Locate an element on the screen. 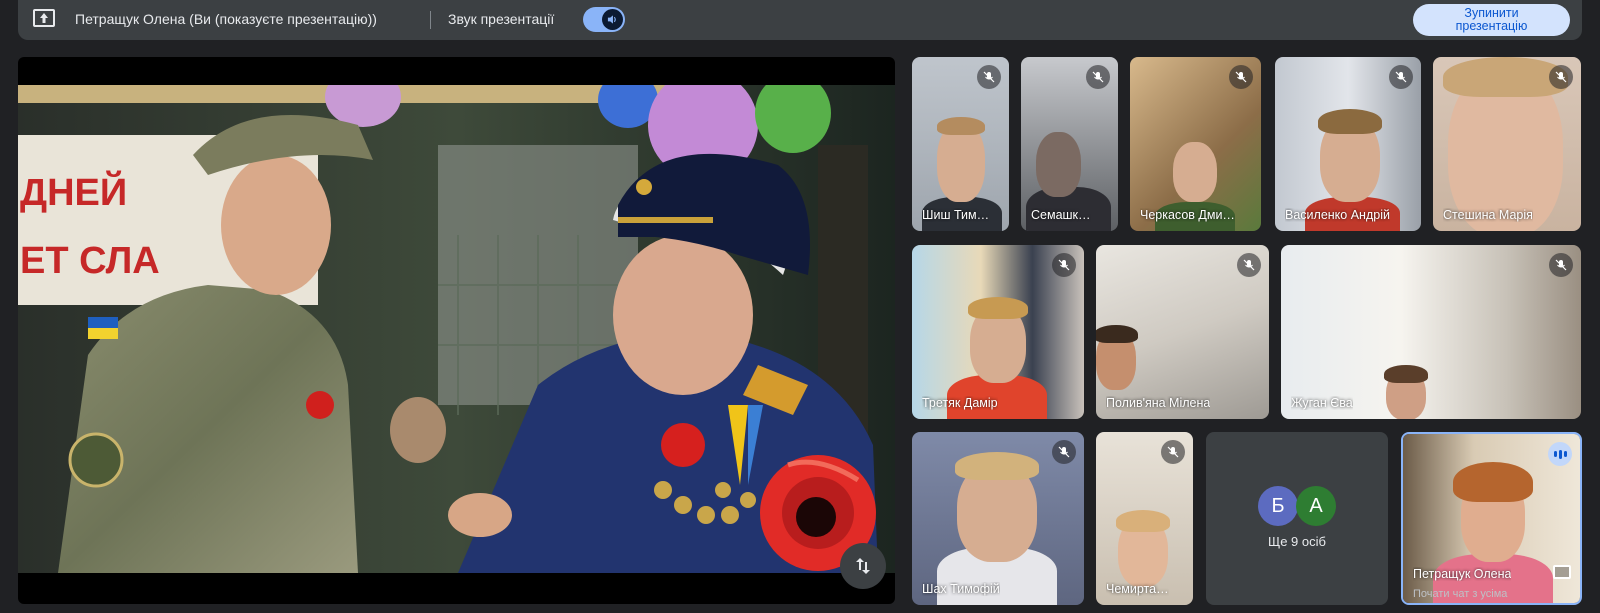 Image resolution: width=1600 pixels, height=613 pixels. participant-name: Василенко Андрій is located at coordinates (1337, 215).